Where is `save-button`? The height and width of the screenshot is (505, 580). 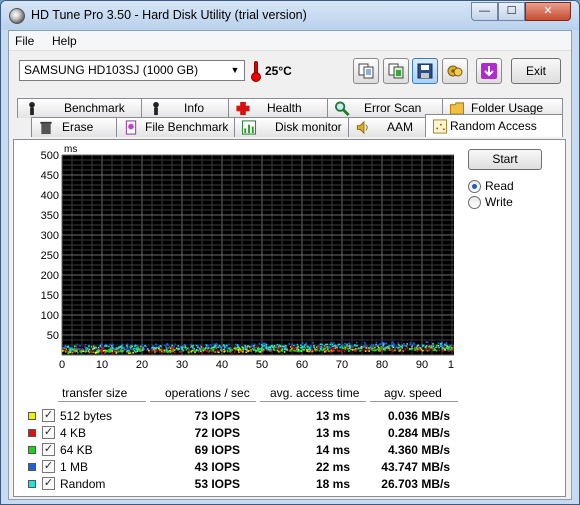 save-button is located at coordinates (425, 71).